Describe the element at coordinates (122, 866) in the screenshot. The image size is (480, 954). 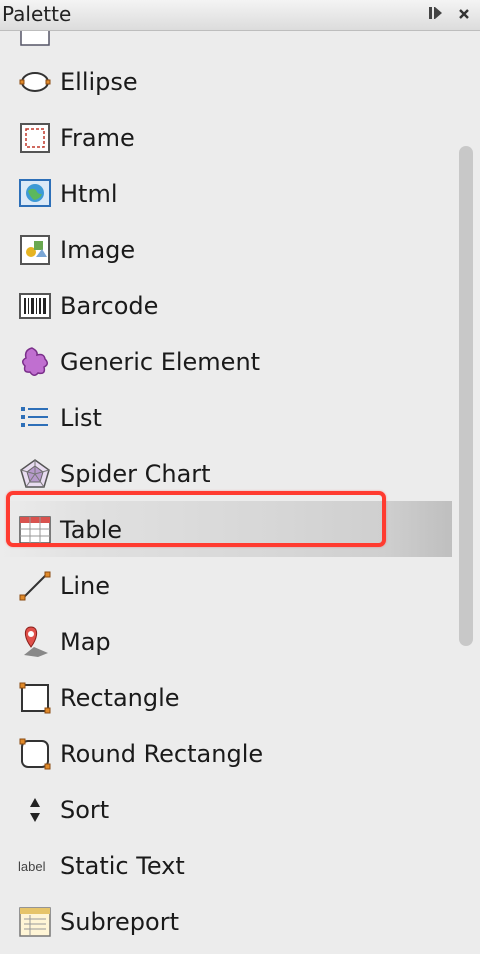
I see `palette-item-label: Static Text` at that location.